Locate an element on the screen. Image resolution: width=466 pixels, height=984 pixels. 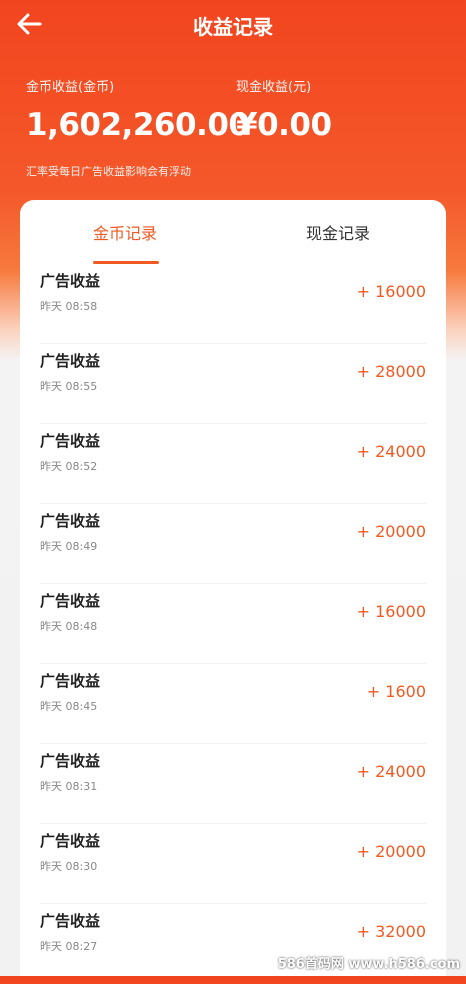
page-title: 收益记录 is located at coordinates (233, 27).